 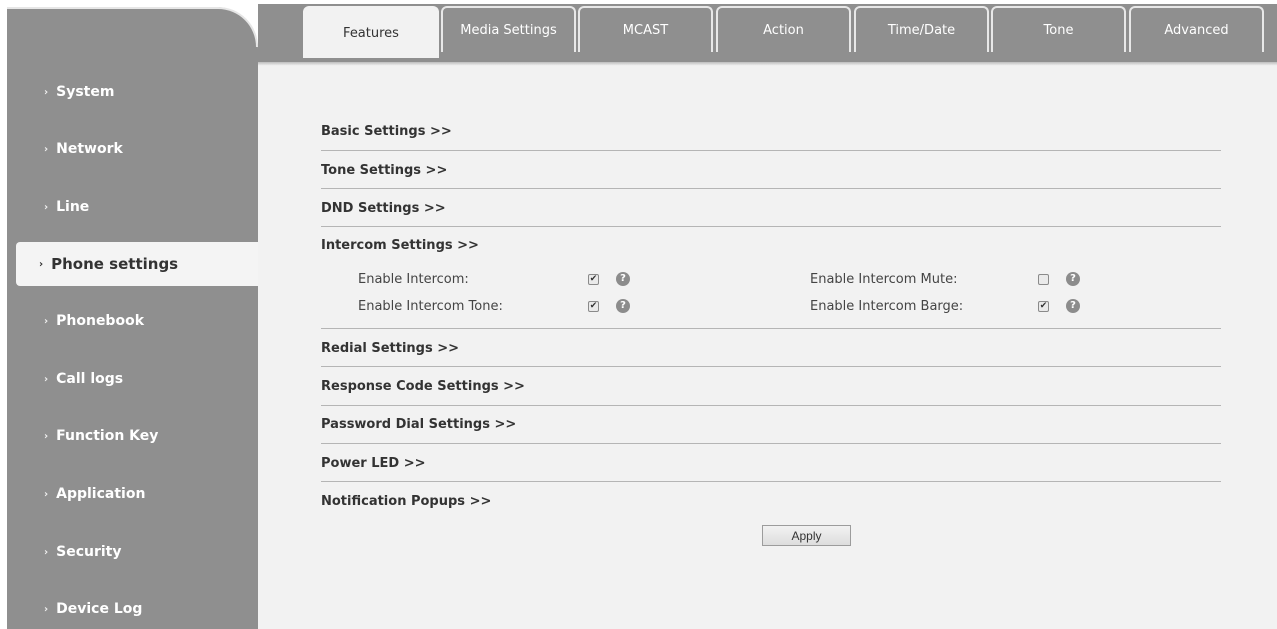 I want to click on enable-intercom-barge-checkbox: ✔, so click(x=1043, y=306).